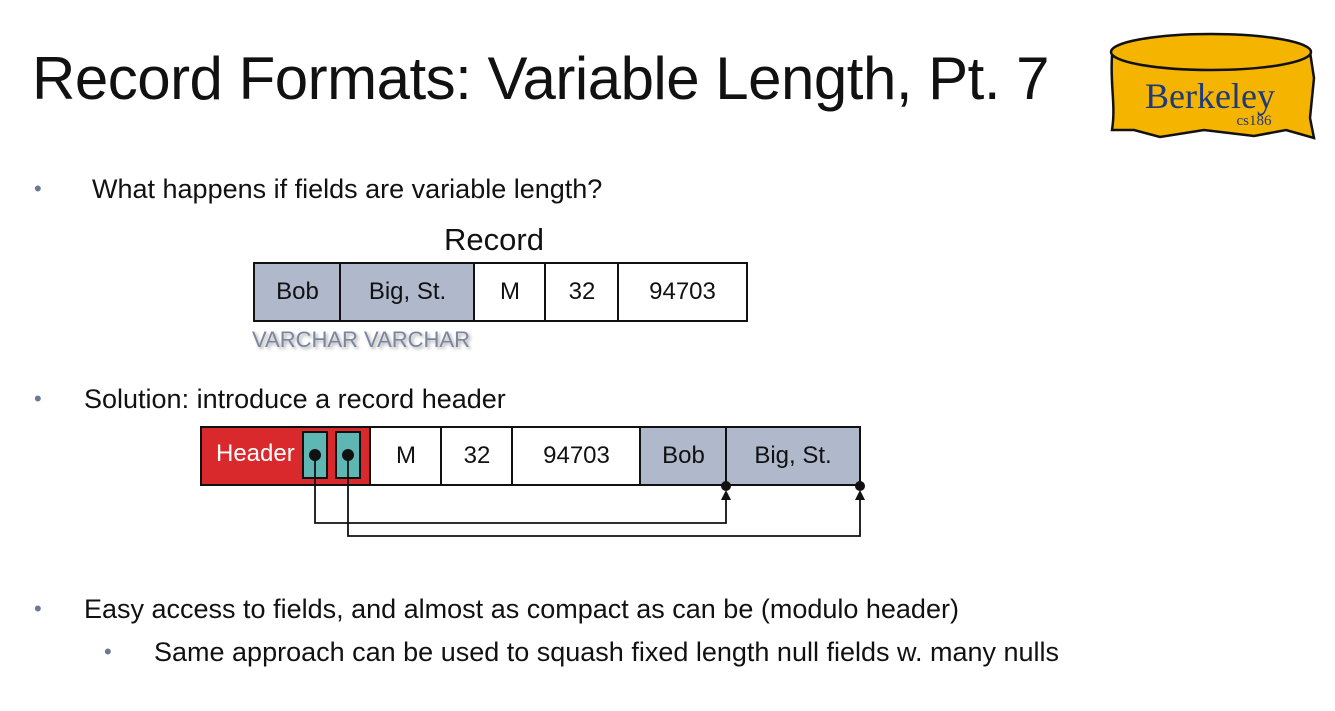  I want to click on logo-name: Berkeley, so click(1210, 96).